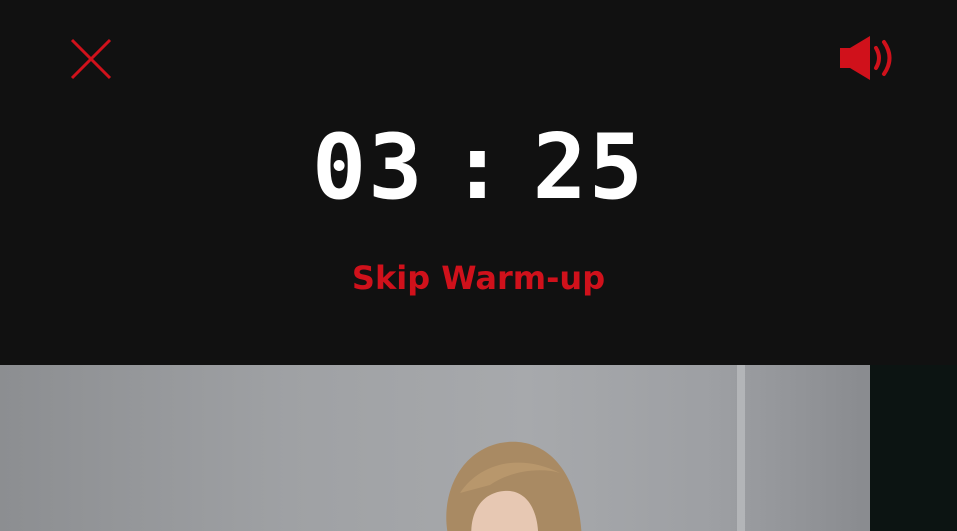  I want to click on background-post, so click(741, 448).